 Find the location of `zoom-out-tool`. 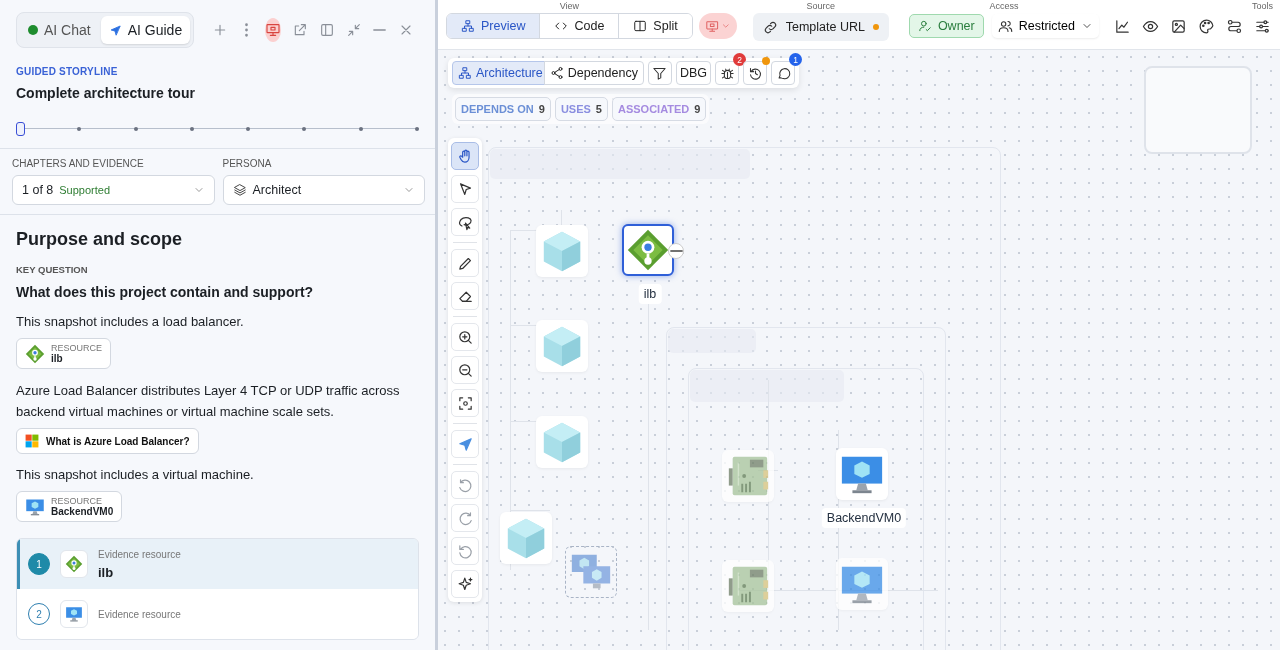

zoom-out-tool is located at coordinates (465, 370).